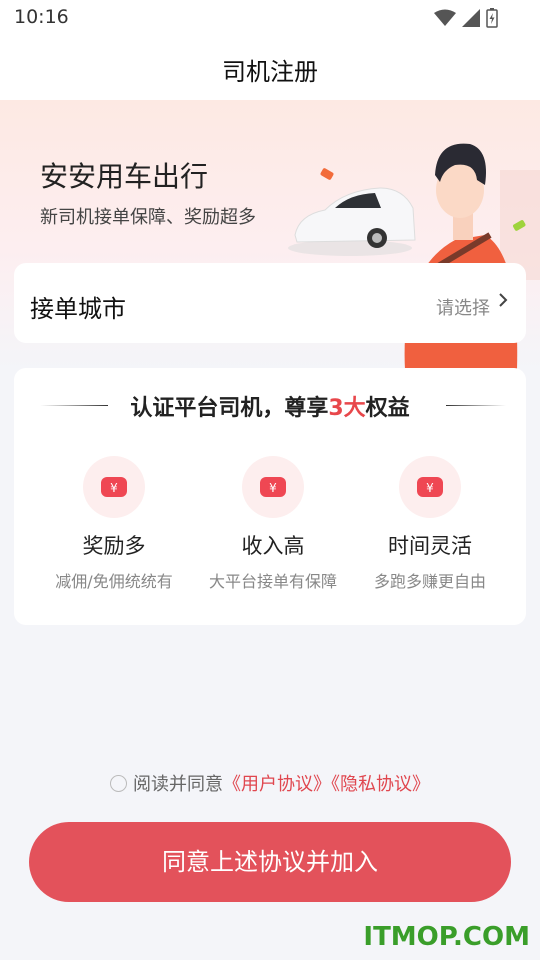  Describe the element at coordinates (229, 408) in the screenshot. I see `benefits-title-prefix: 认证平台司机，尊享` at that location.